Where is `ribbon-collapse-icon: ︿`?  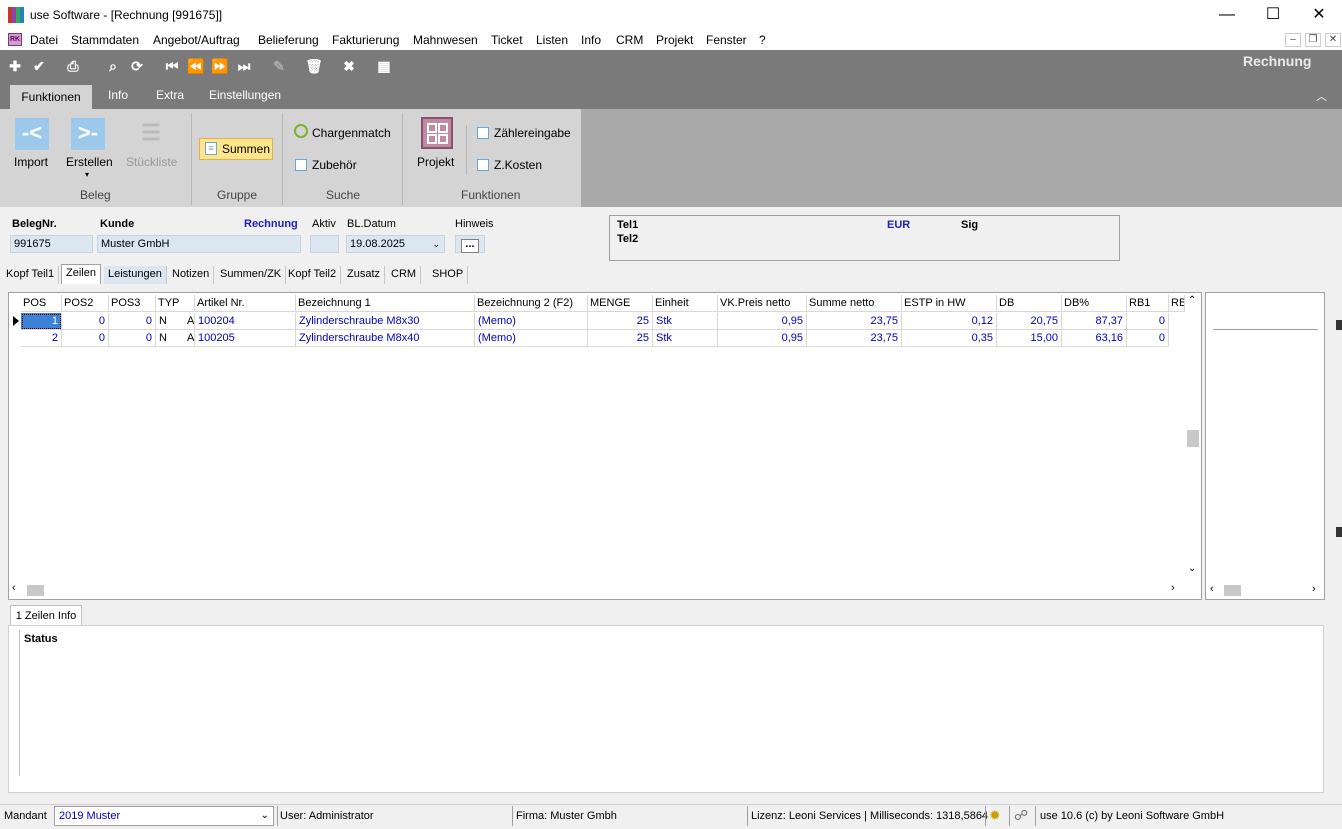
ribbon-collapse-icon: ︿ is located at coordinates (1321, 96).